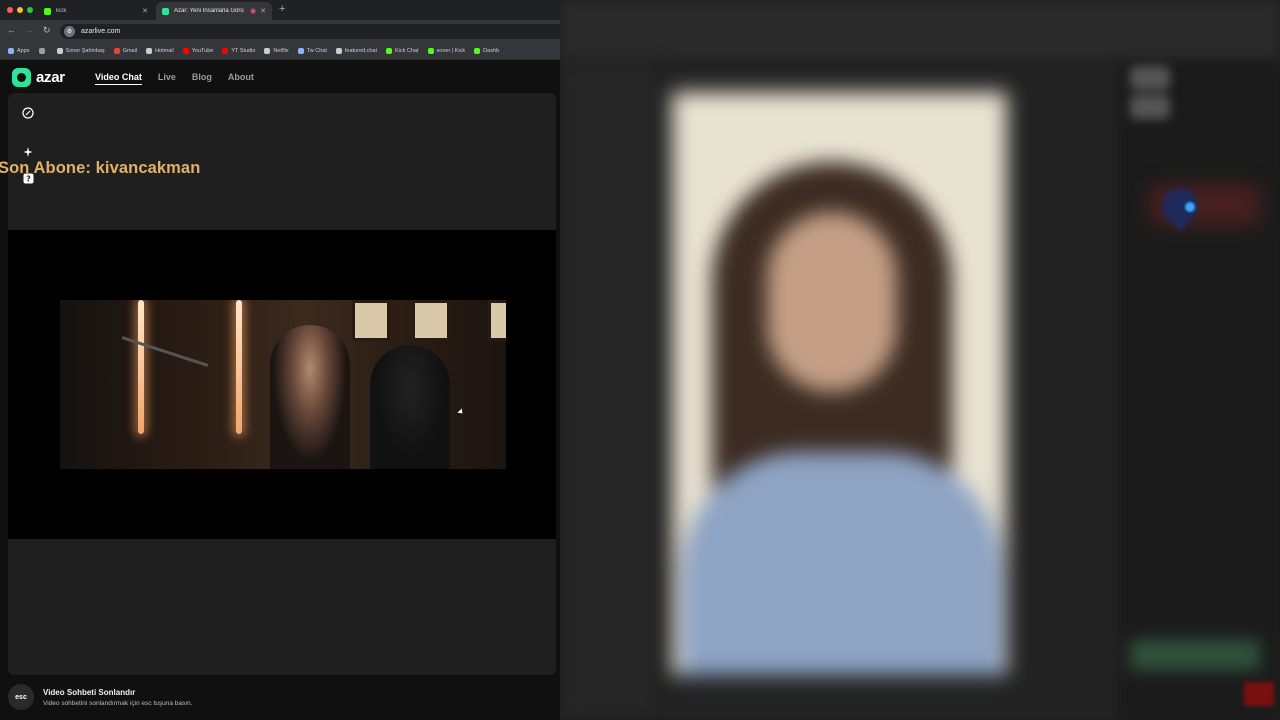  Describe the element at coordinates (10, 10) in the screenshot. I see `close-window-button` at that location.